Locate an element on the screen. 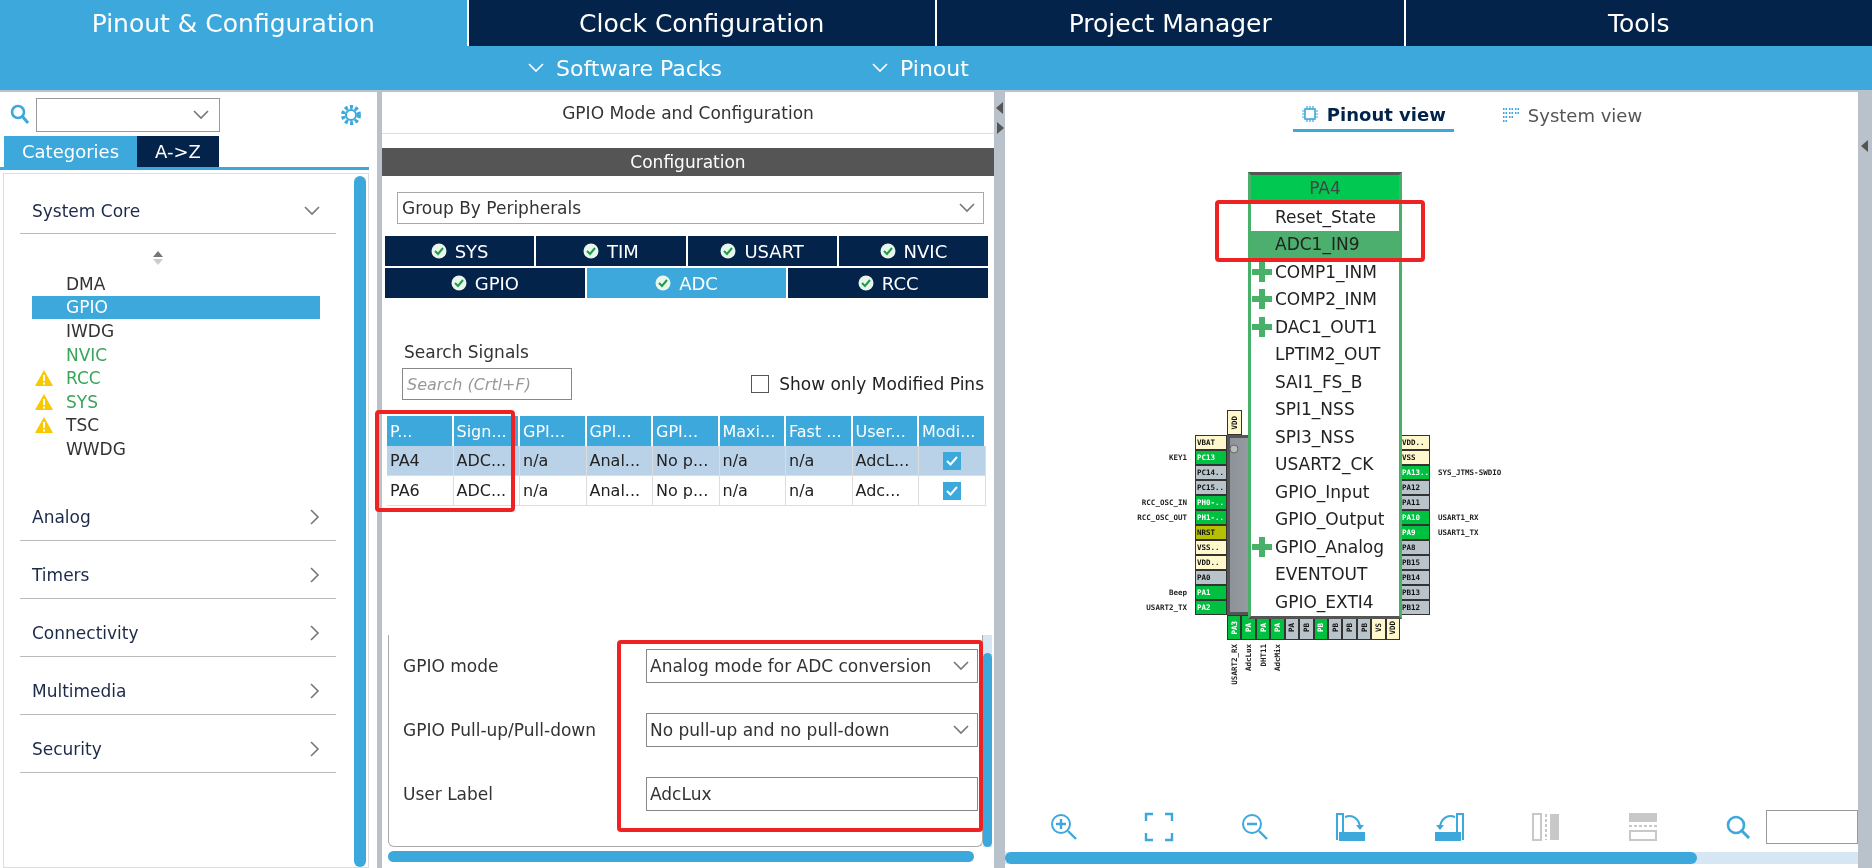  menu-item: DAC1_OUT1 is located at coordinates (1325, 327).